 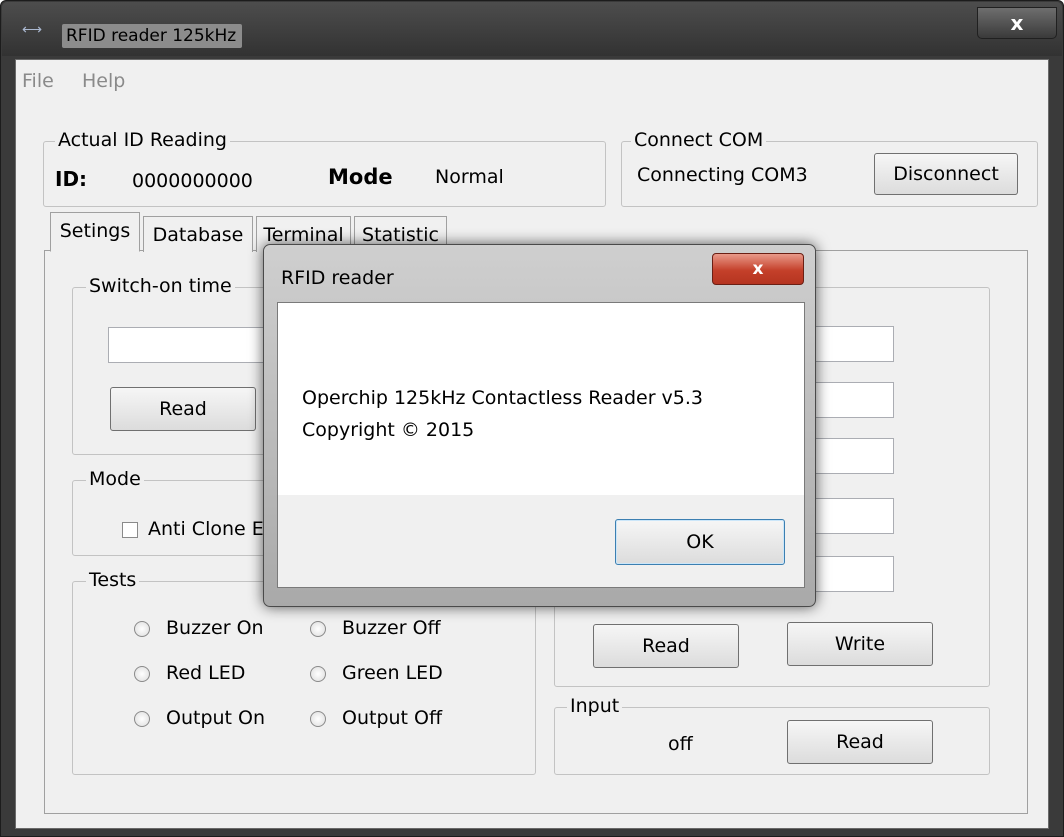 I want to click on id-value: 0000000000, so click(x=192, y=181).